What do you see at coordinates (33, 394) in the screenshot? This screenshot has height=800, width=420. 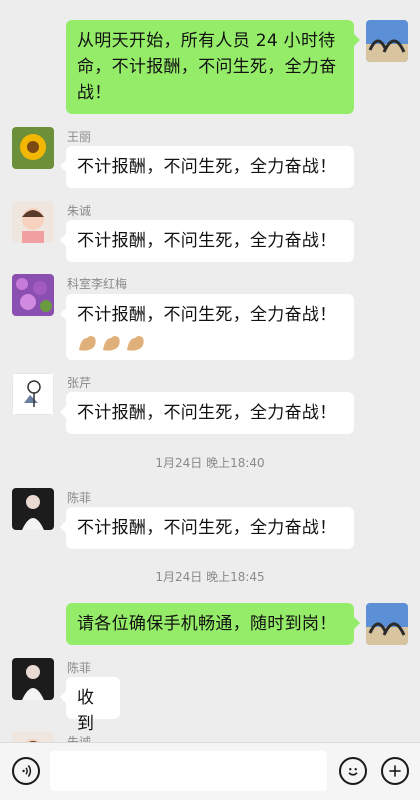 I see `avatar-zhangqin` at bounding box center [33, 394].